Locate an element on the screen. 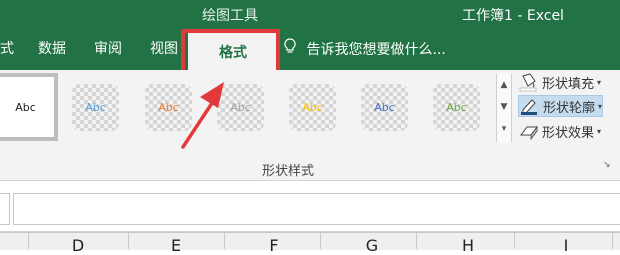 This screenshot has width=620, height=255. paint-bucket-icon is located at coordinates (529, 82).